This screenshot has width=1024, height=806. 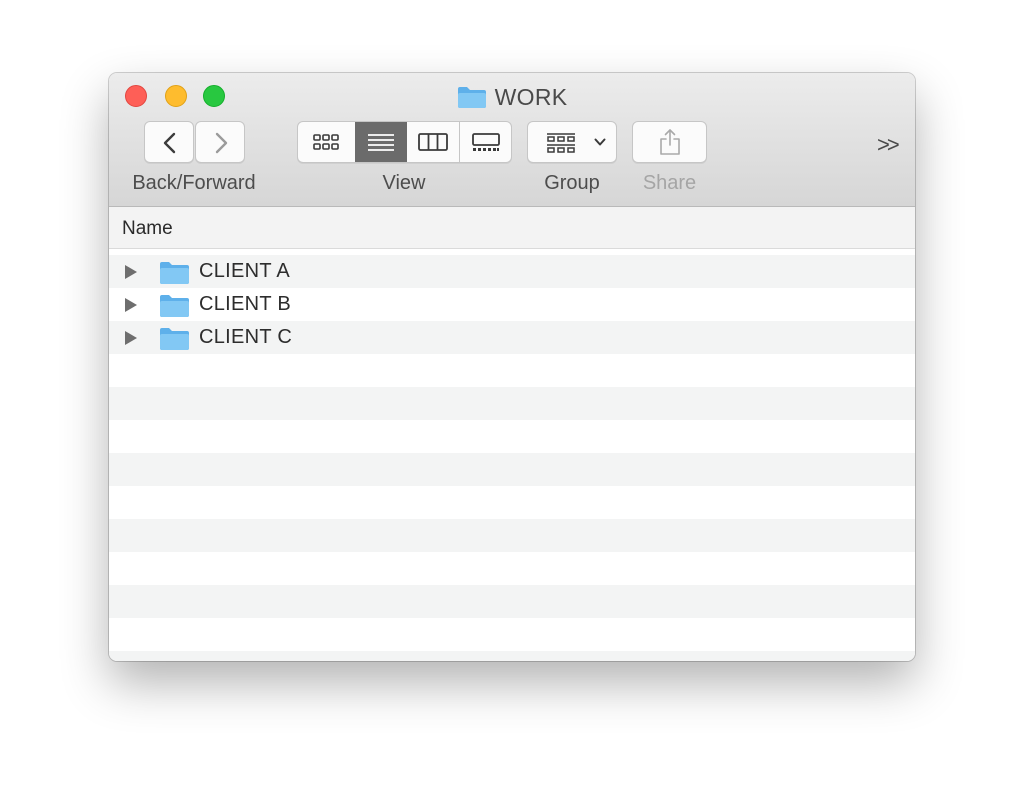 I want to click on chevron-right-icon, so click(x=221, y=143).